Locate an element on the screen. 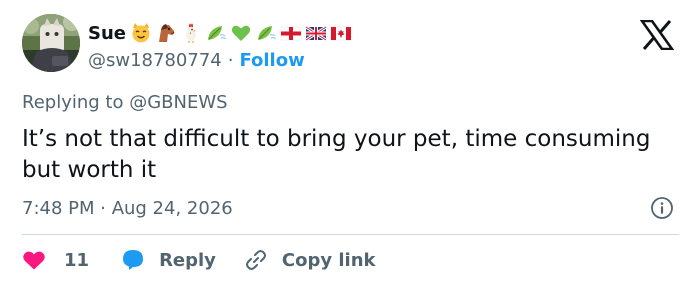 The image size is (700, 287). replying-to: Replying to @GBNEWS is located at coordinates (125, 102).